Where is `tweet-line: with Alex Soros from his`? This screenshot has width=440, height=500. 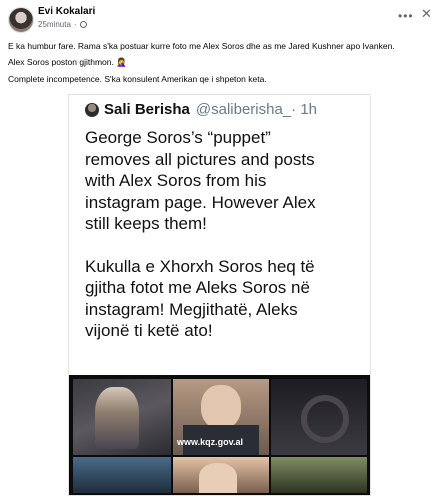
tweet-line: with Alex Soros from his is located at coordinates (176, 180).